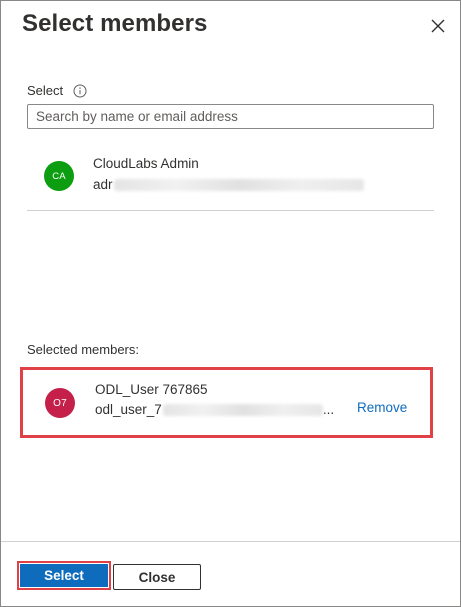 Image resolution: width=461 pixels, height=607 pixels. Describe the element at coordinates (438, 26) in the screenshot. I see `close-icon` at that location.